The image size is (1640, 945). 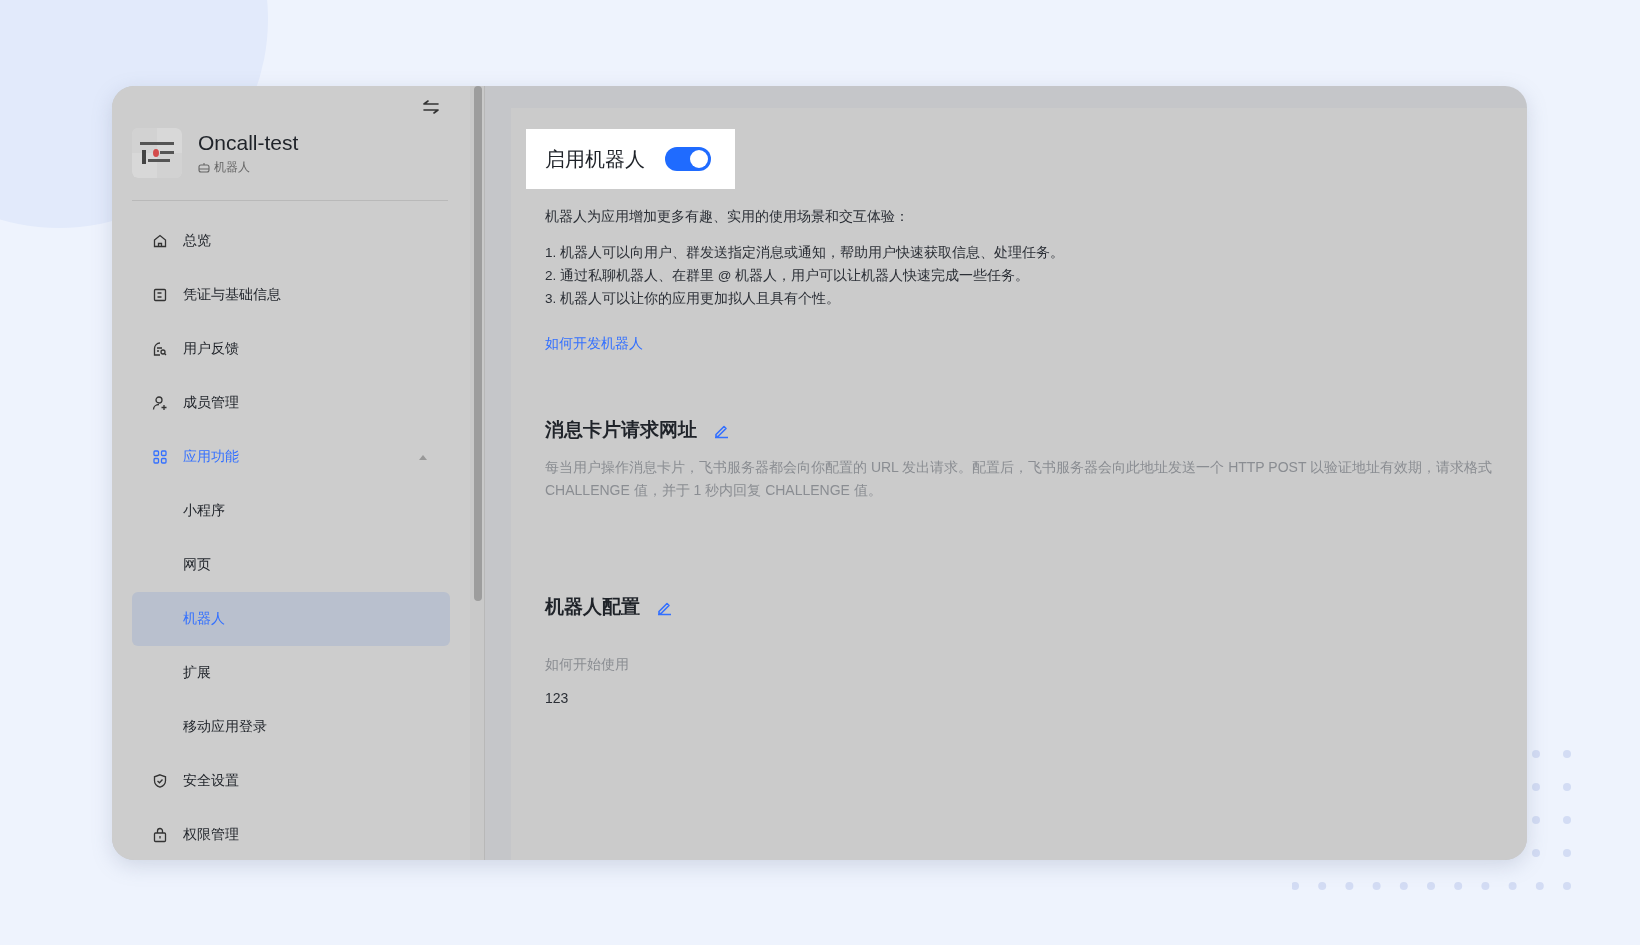 I want to click on sidebar-item: 总览, so click(x=291, y=241).